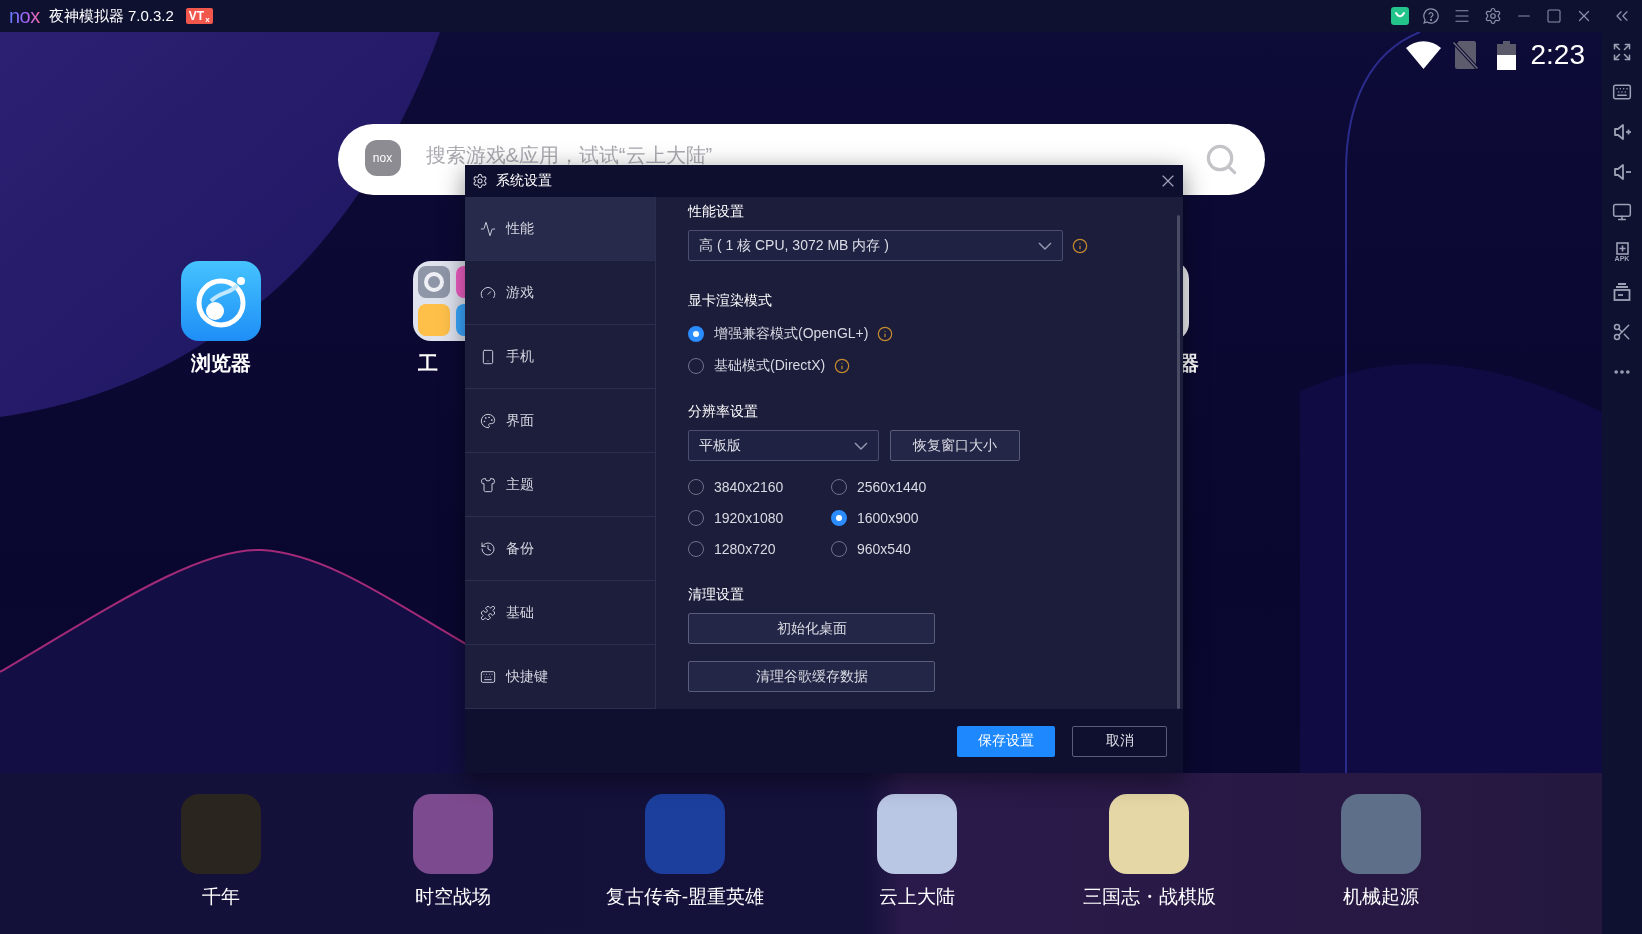 The height and width of the screenshot is (934, 1642). Describe the element at coordinates (1400, 16) in the screenshot. I see `shop-icon` at that location.